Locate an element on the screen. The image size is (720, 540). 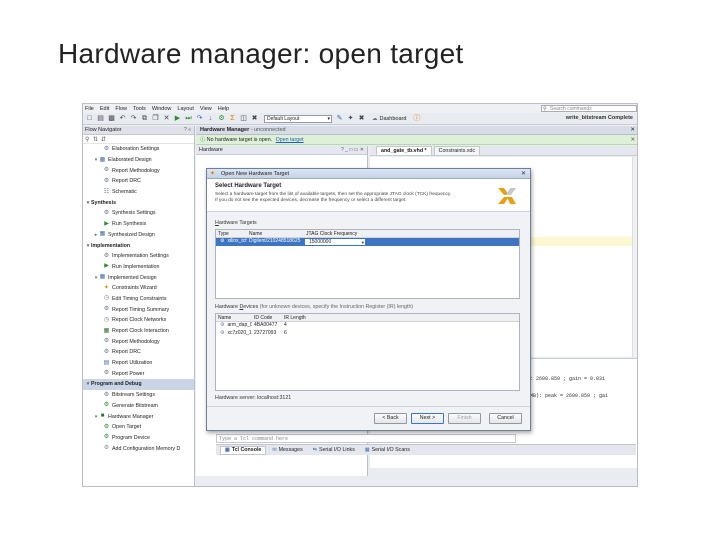
expand-all-icon: ⇵ is located at coordinates (105, 139).